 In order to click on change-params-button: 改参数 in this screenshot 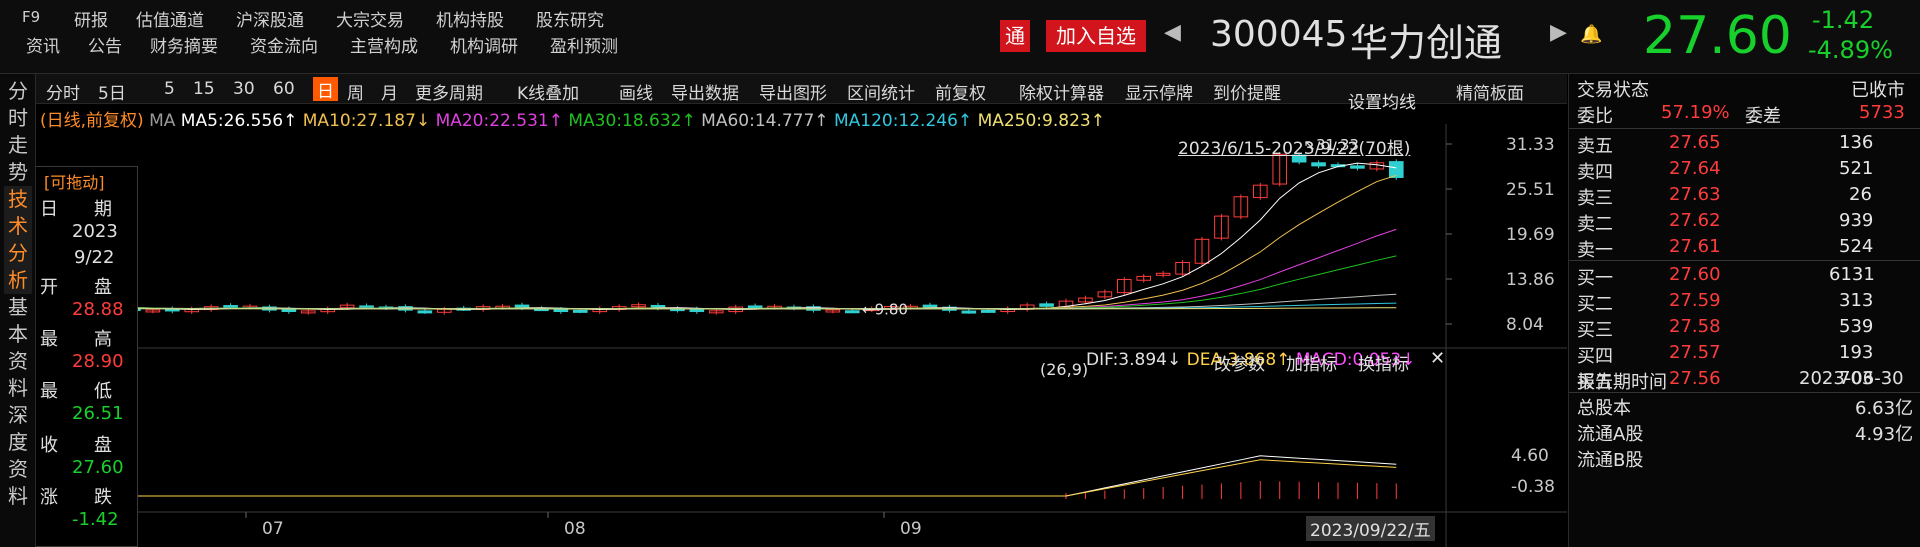, I will do `click(1239, 362)`.